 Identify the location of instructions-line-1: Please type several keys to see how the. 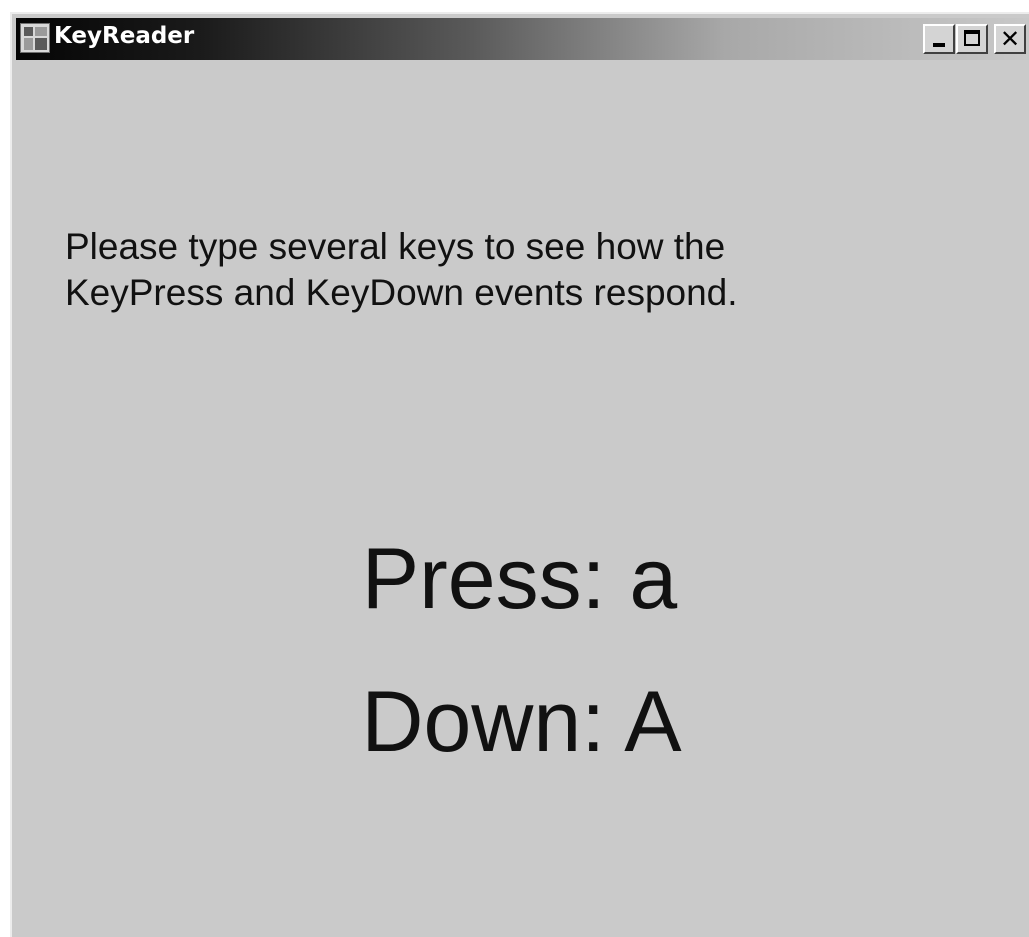
(395, 246).